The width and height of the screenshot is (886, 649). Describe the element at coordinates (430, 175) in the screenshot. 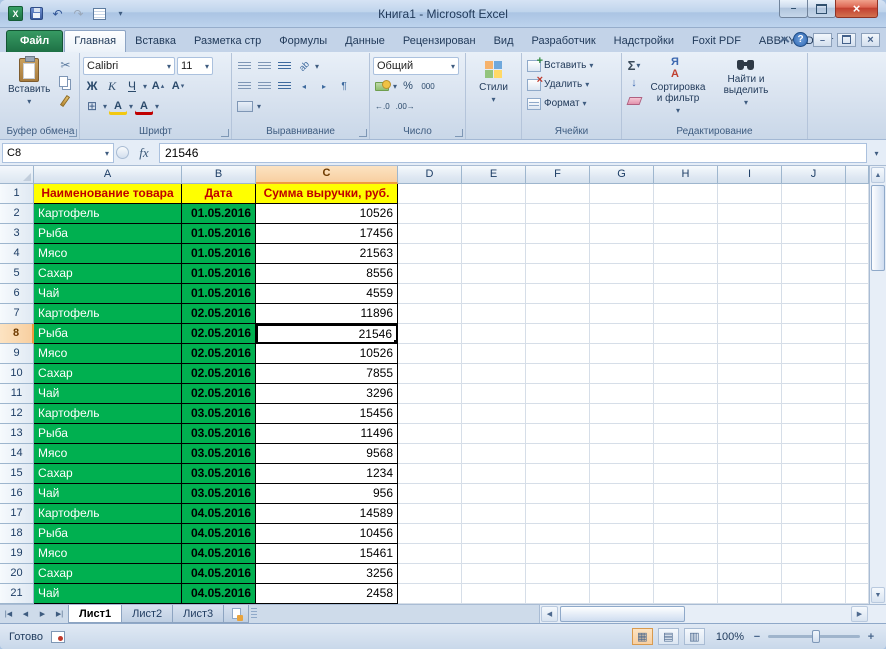

I see `column-header-D: D` at that location.